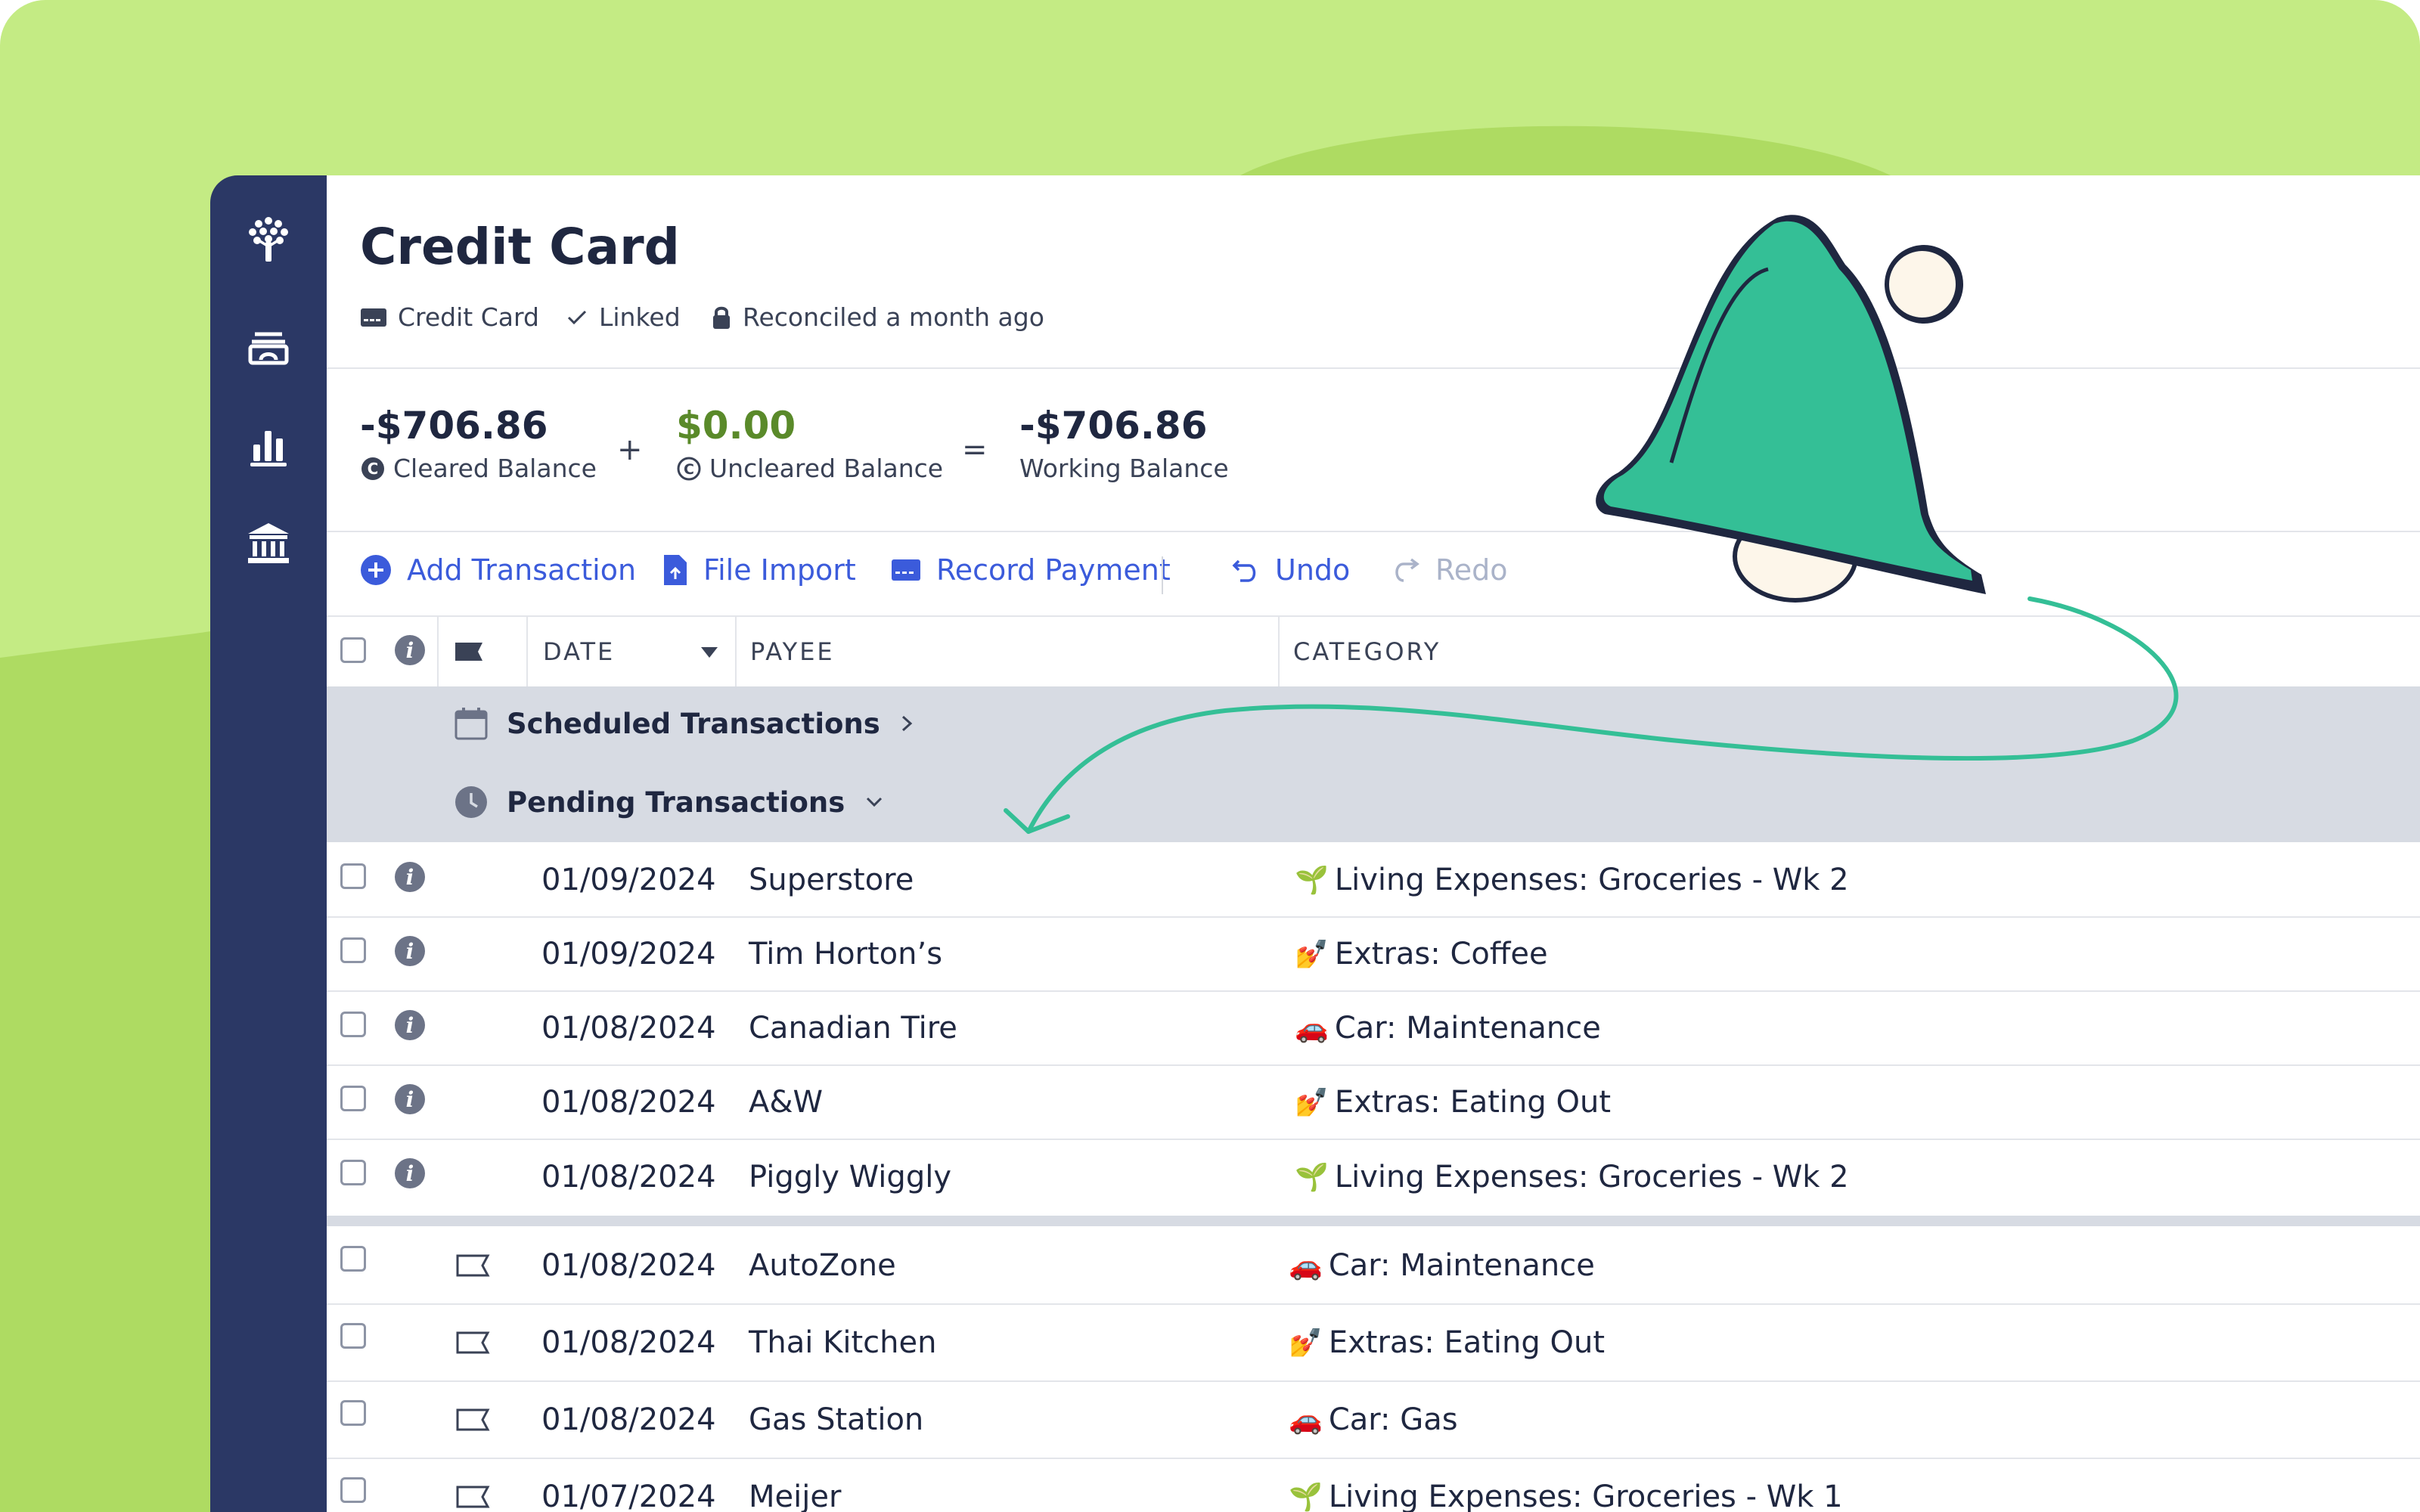 The height and width of the screenshot is (1512, 2420). Describe the element at coordinates (669, 803) in the screenshot. I see `pending-transactions-toggle: Pending Transactions` at that location.